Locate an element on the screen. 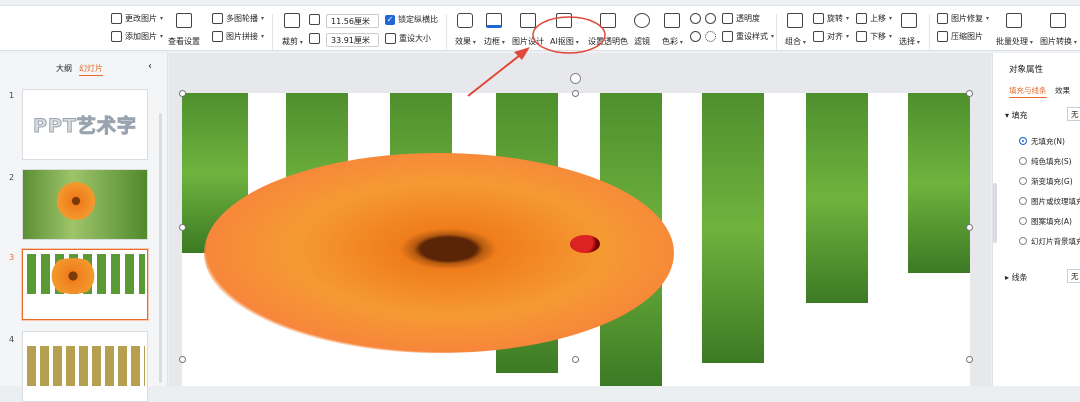 This screenshot has height=402, width=1080. radio-selected-icon is located at coordinates (1023, 141).